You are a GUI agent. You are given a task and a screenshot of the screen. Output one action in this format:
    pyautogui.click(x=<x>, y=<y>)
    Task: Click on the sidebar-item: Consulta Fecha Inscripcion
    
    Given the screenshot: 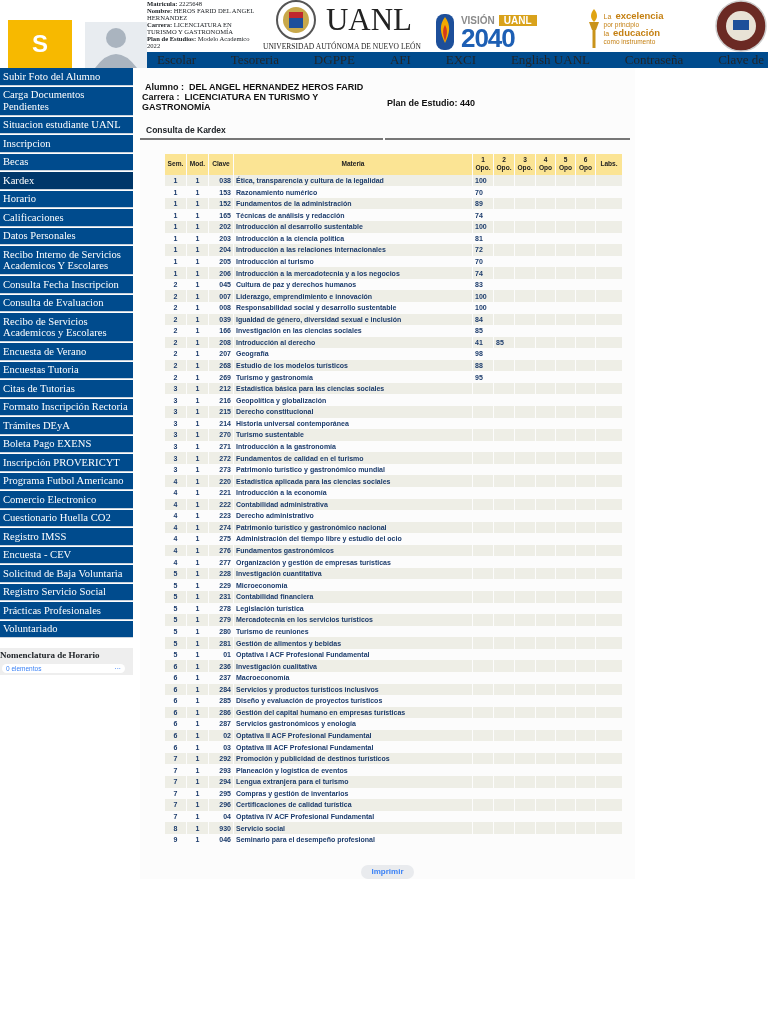 What is the action you would take?
    pyautogui.click(x=66, y=285)
    